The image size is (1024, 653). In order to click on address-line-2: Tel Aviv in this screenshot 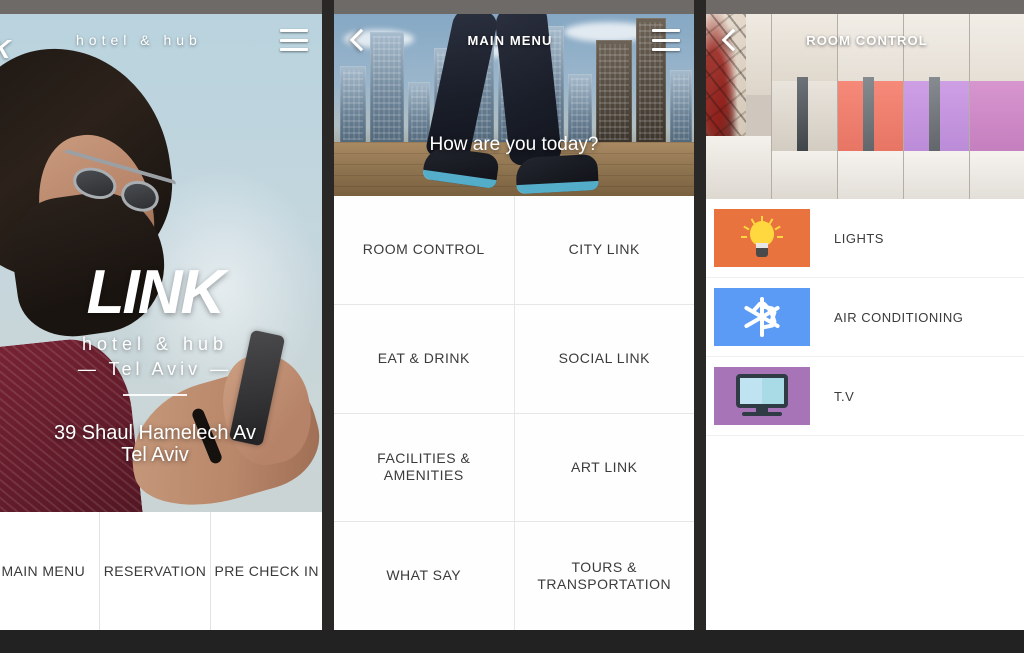, I will do `click(155, 455)`.